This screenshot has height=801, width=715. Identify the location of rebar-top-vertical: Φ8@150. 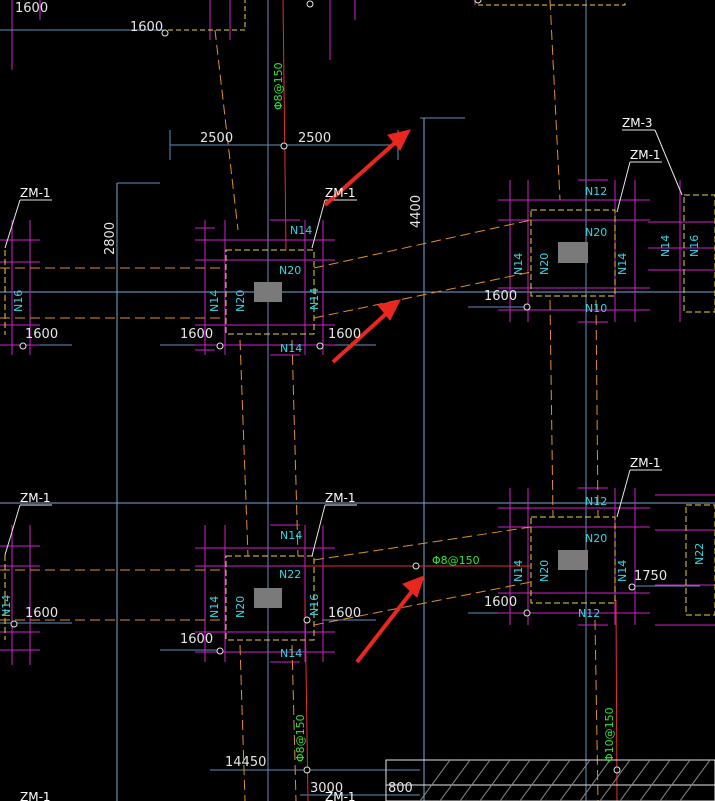
(278, 86).